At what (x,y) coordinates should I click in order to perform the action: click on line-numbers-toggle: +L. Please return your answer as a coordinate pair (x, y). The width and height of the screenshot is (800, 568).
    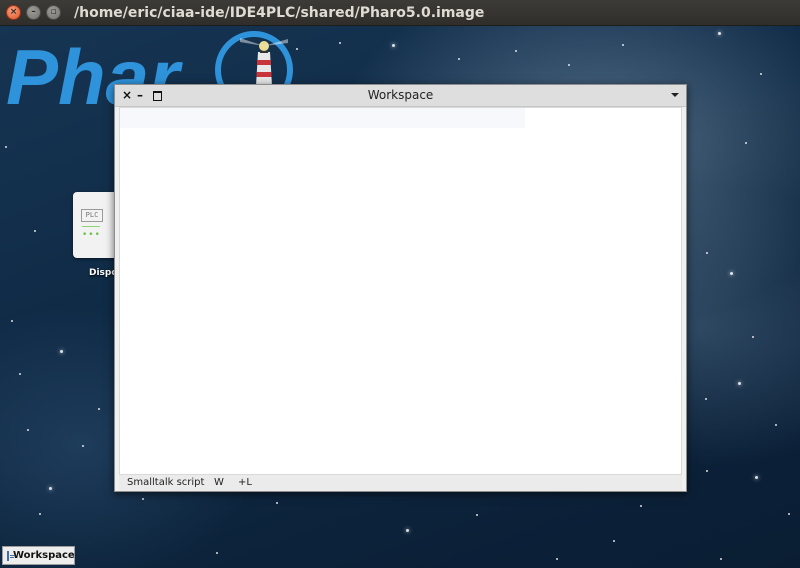
    Looking at the image, I should click on (245, 483).